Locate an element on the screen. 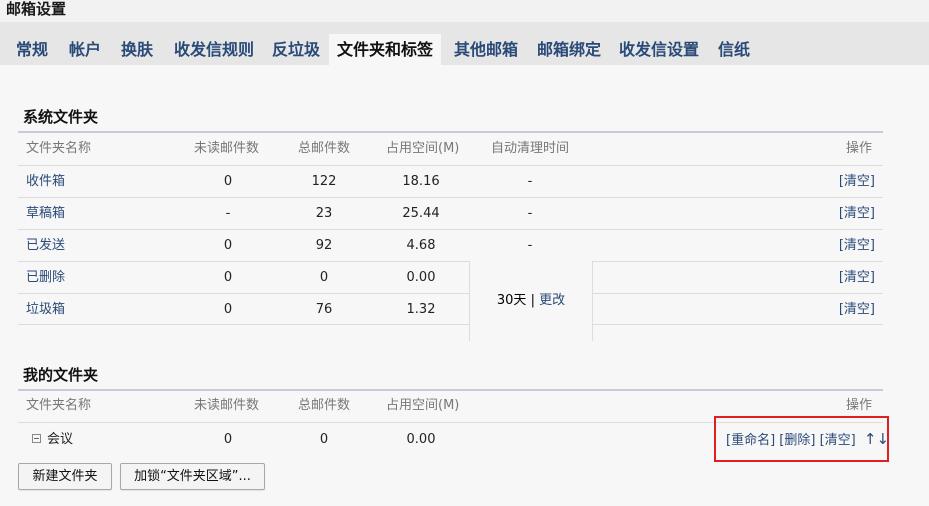  header-operation: 操作 is located at coordinates (859, 148).